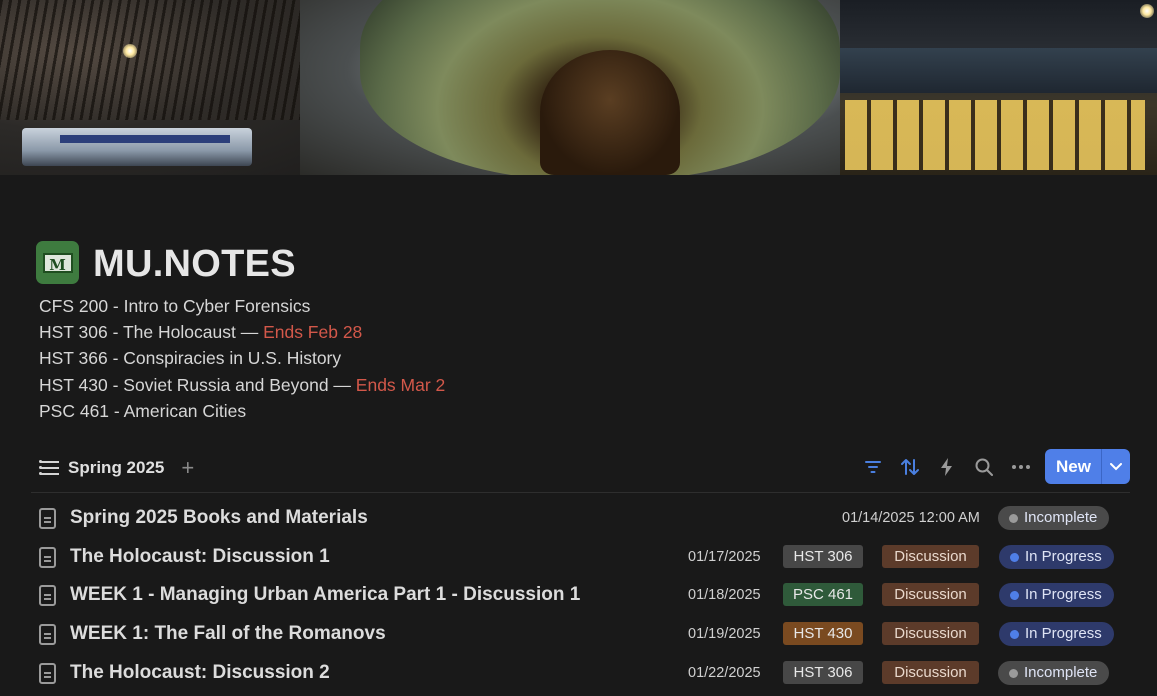  What do you see at coordinates (610, 112) in the screenshot?
I see `cover-sculpture-opening` at bounding box center [610, 112].